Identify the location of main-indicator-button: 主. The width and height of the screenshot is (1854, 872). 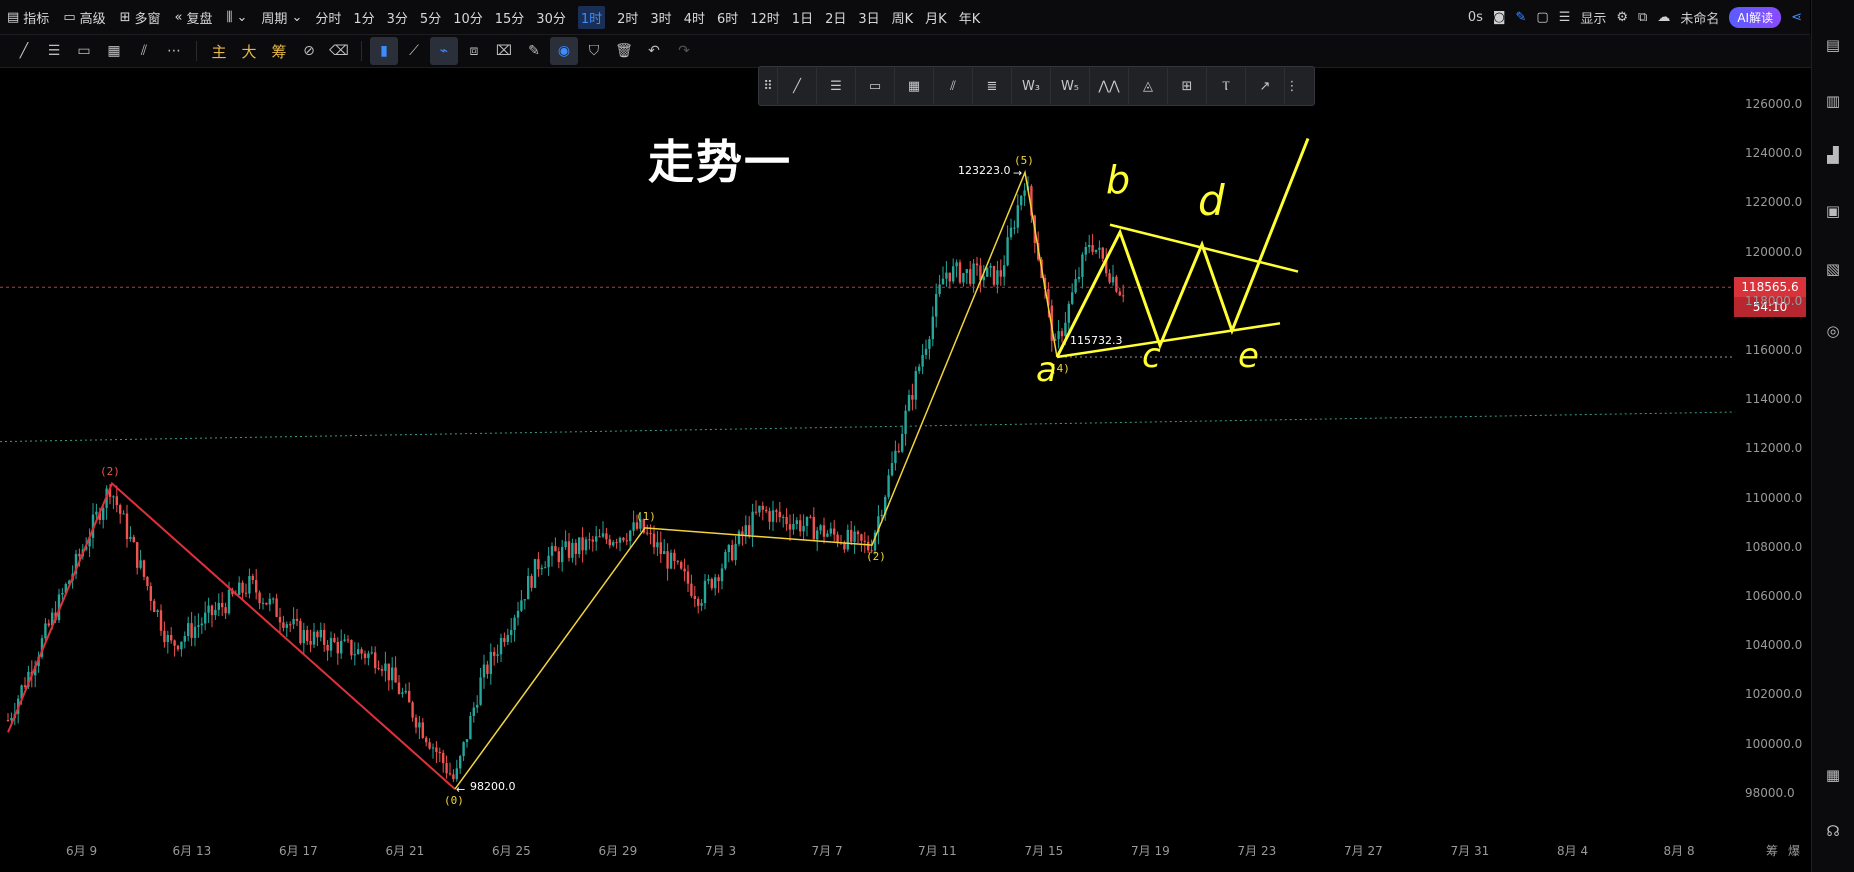
(219, 51).